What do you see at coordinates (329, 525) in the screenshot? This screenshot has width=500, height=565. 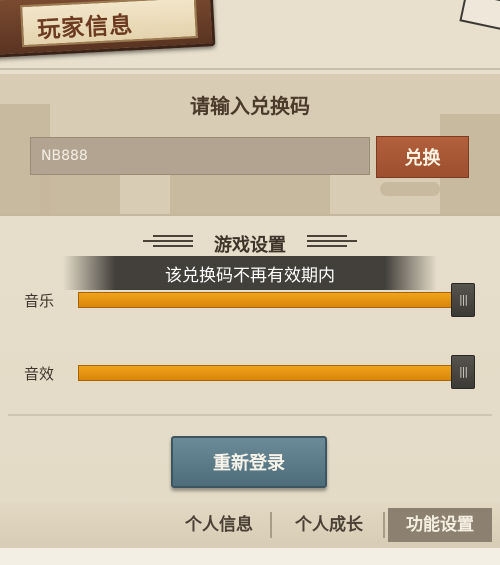 I see `tab-personal-growth: 个人成长` at bounding box center [329, 525].